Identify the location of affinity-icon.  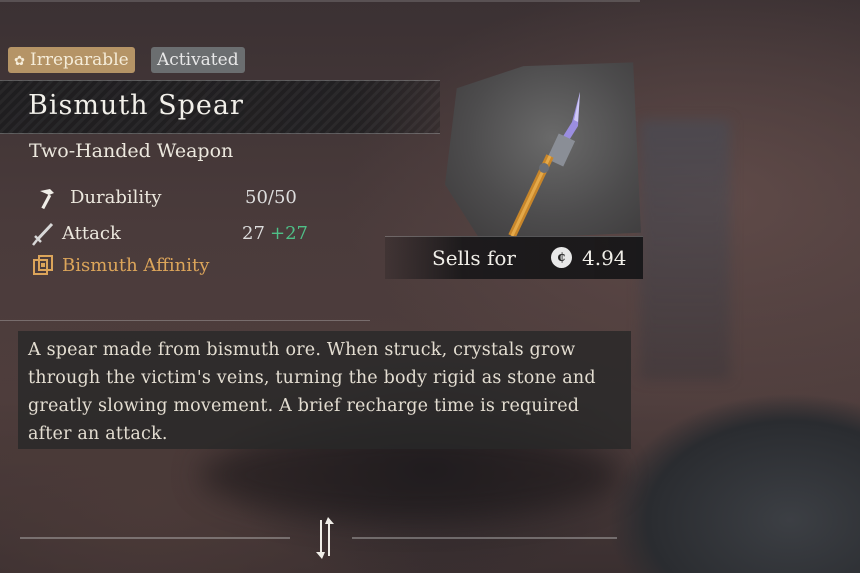
(43, 265).